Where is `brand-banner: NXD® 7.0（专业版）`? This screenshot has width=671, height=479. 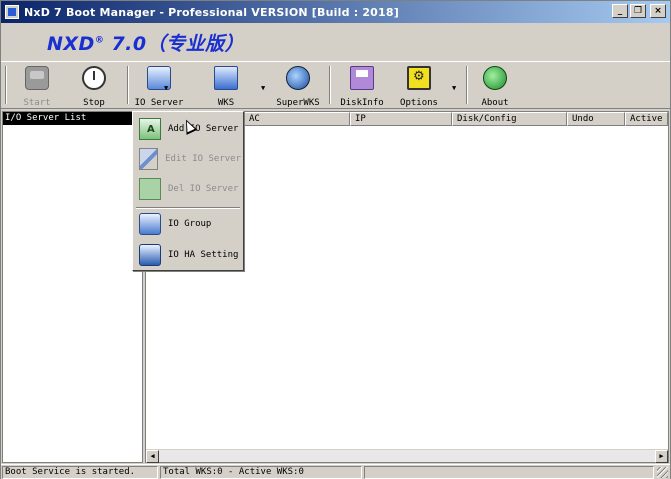
brand-banner: NXD® 7.0（专业版） is located at coordinates (335, 42).